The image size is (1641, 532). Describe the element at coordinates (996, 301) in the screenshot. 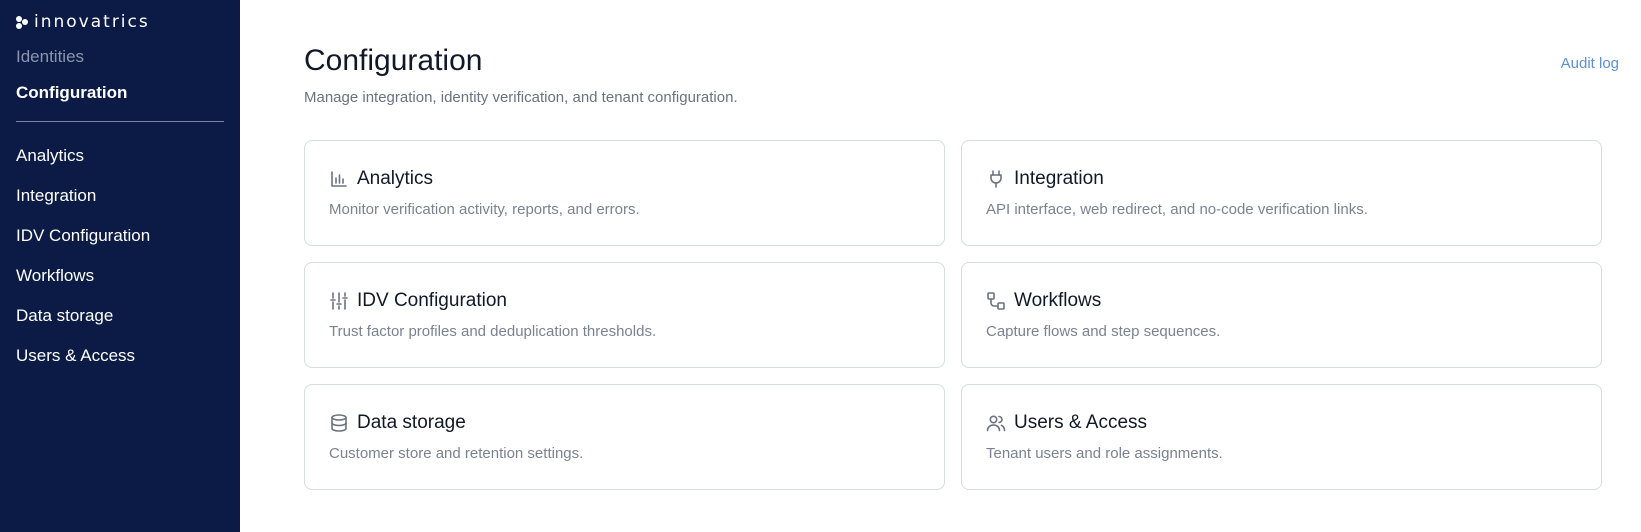

I see `workflow-icon` at that location.